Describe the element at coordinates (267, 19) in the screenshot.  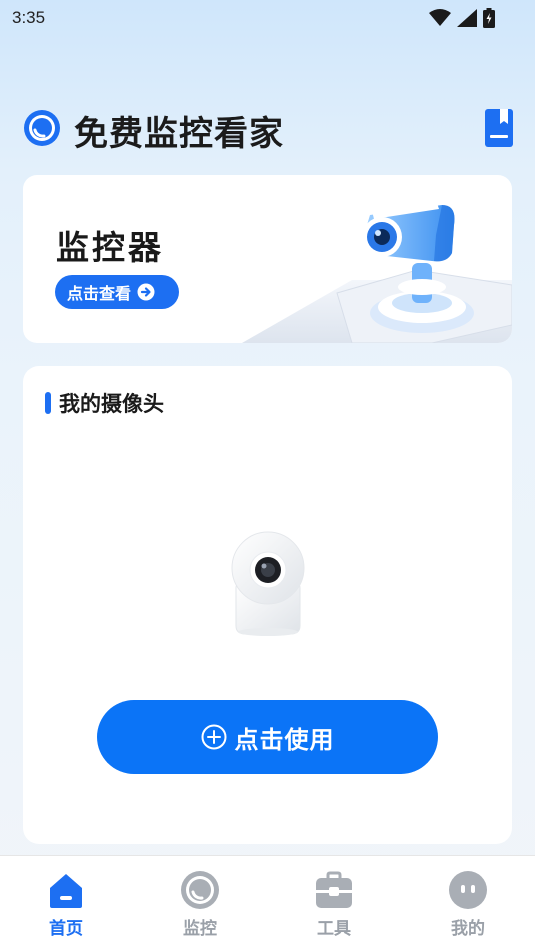
I see `status-bar: 3:35` at that location.